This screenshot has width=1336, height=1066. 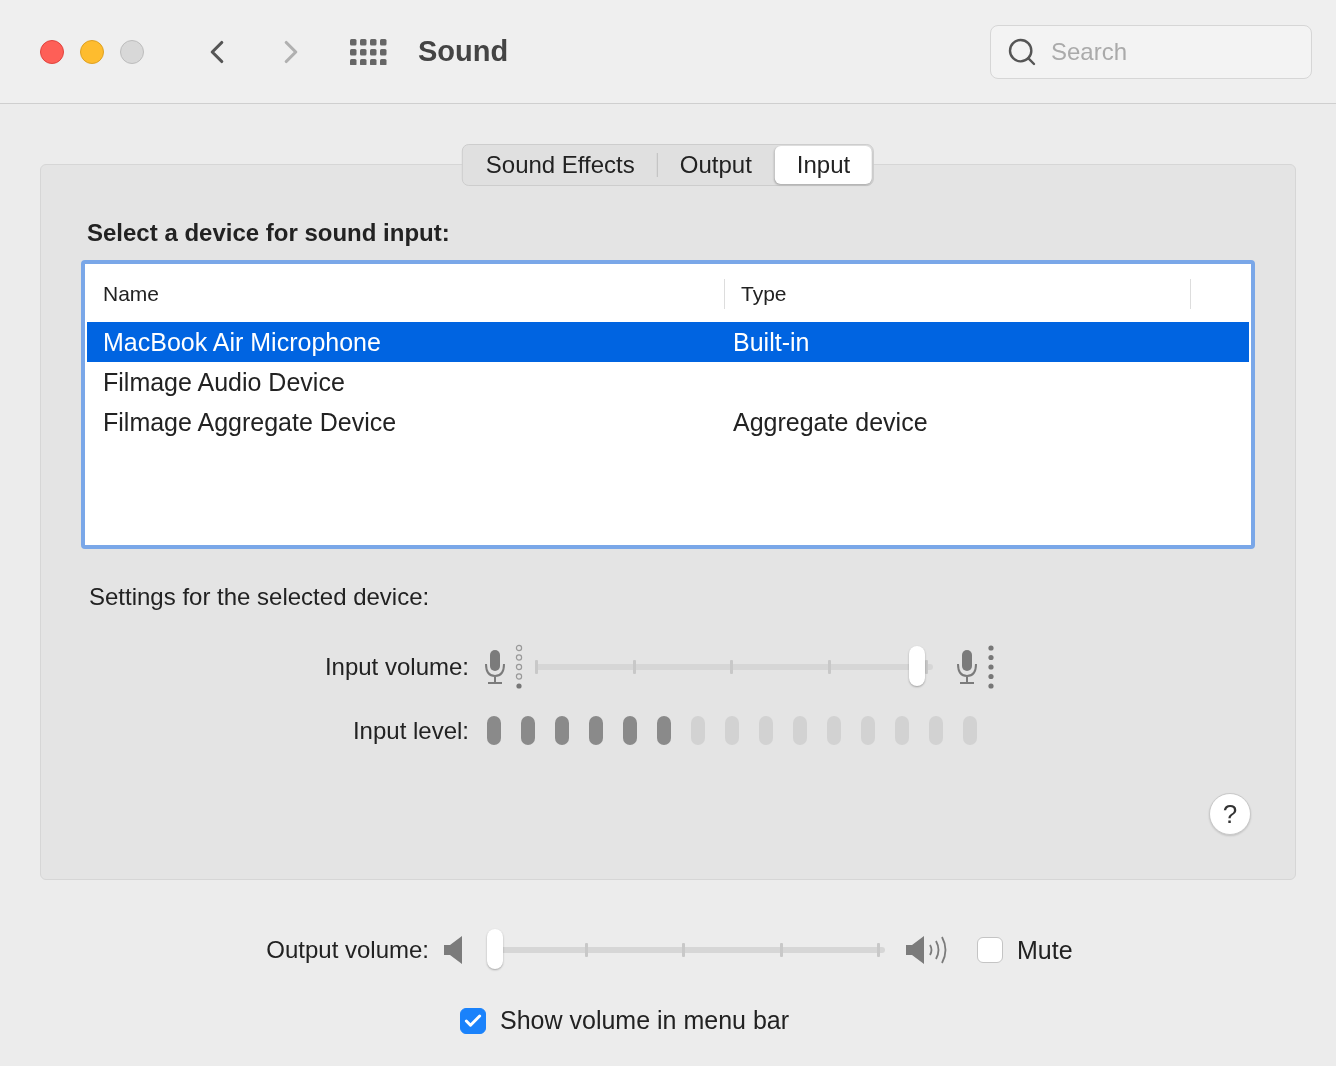 What do you see at coordinates (668, 382) in the screenshot?
I see `device-row: Filmage Audio Device` at bounding box center [668, 382].